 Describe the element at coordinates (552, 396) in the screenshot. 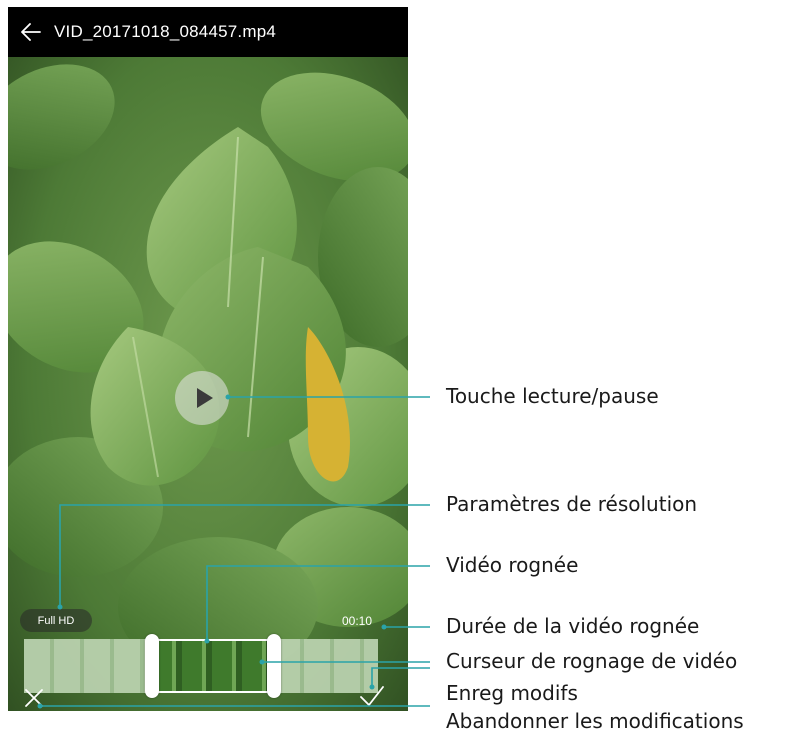

I see `annotation-play-pause: Touche lecture/pause` at that location.